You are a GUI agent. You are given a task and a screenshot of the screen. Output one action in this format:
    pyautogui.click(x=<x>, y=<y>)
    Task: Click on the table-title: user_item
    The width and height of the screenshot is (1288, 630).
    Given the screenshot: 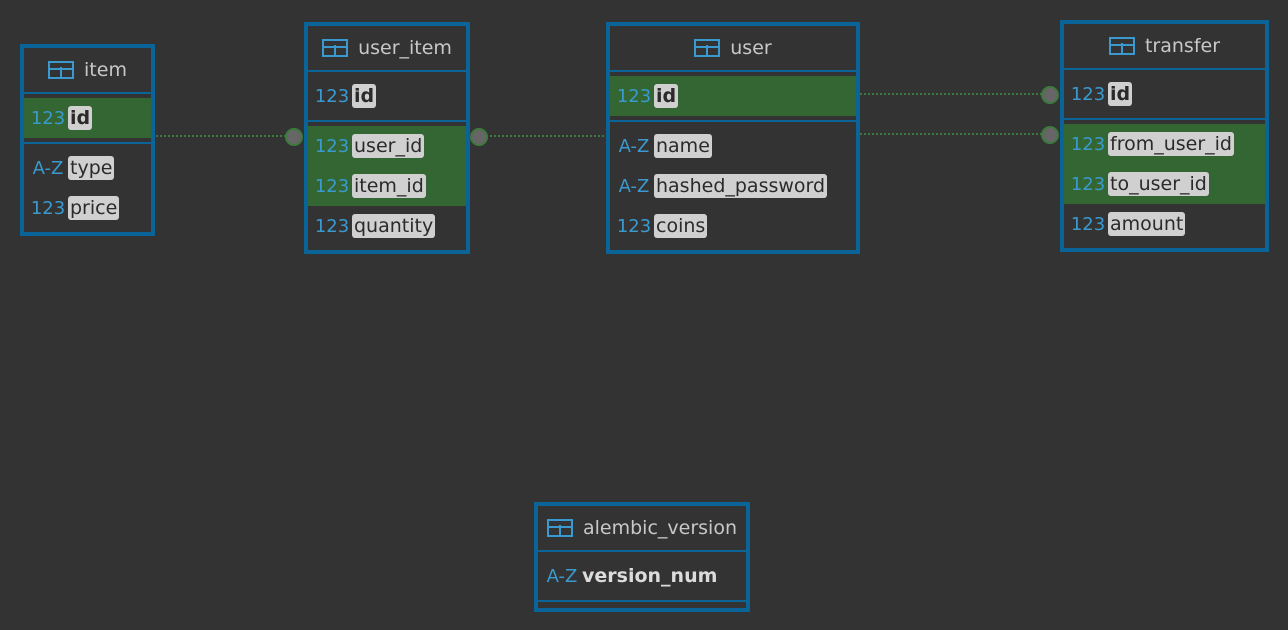 What is the action you would take?
    pyautogui.click(x=405, y=48)
    